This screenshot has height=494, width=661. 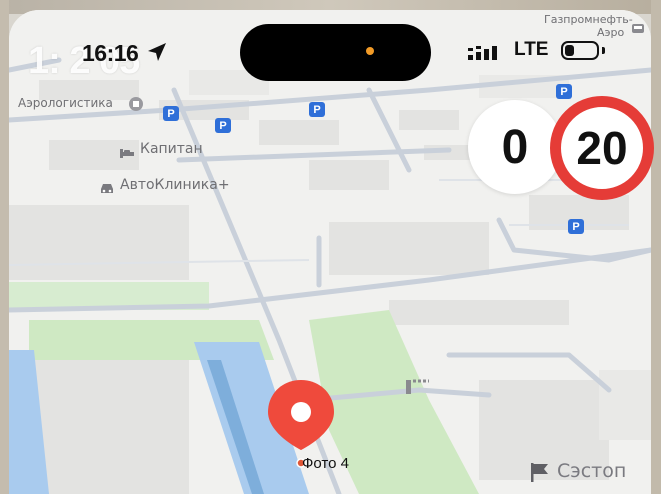 I want to click on mic-indicator-dot, so click(x=370, y=51).